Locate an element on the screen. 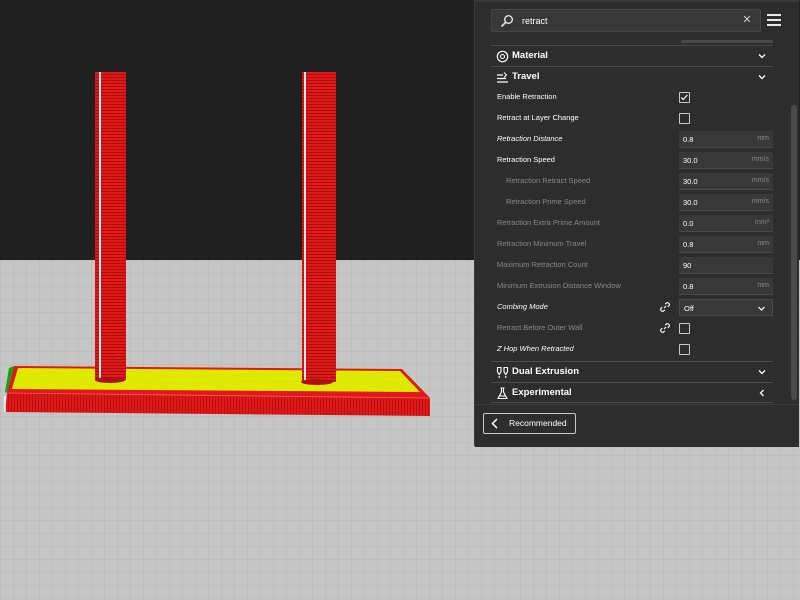 The height and width of the screenshot is (600, 800). section-label: Dual Extrusion is located at coordinates (546, 371).